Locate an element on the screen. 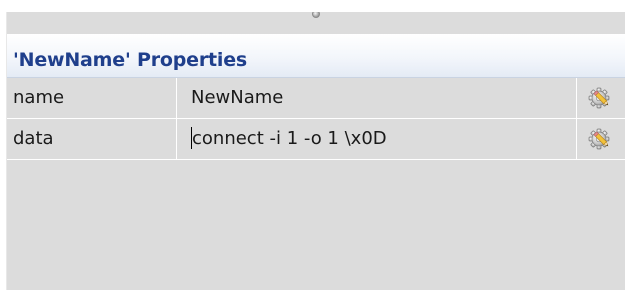 This screenshot has width=636, height=293. property-row-data: data connect -i 1 -o 1 \x0D is located at coordinates (316, 139).